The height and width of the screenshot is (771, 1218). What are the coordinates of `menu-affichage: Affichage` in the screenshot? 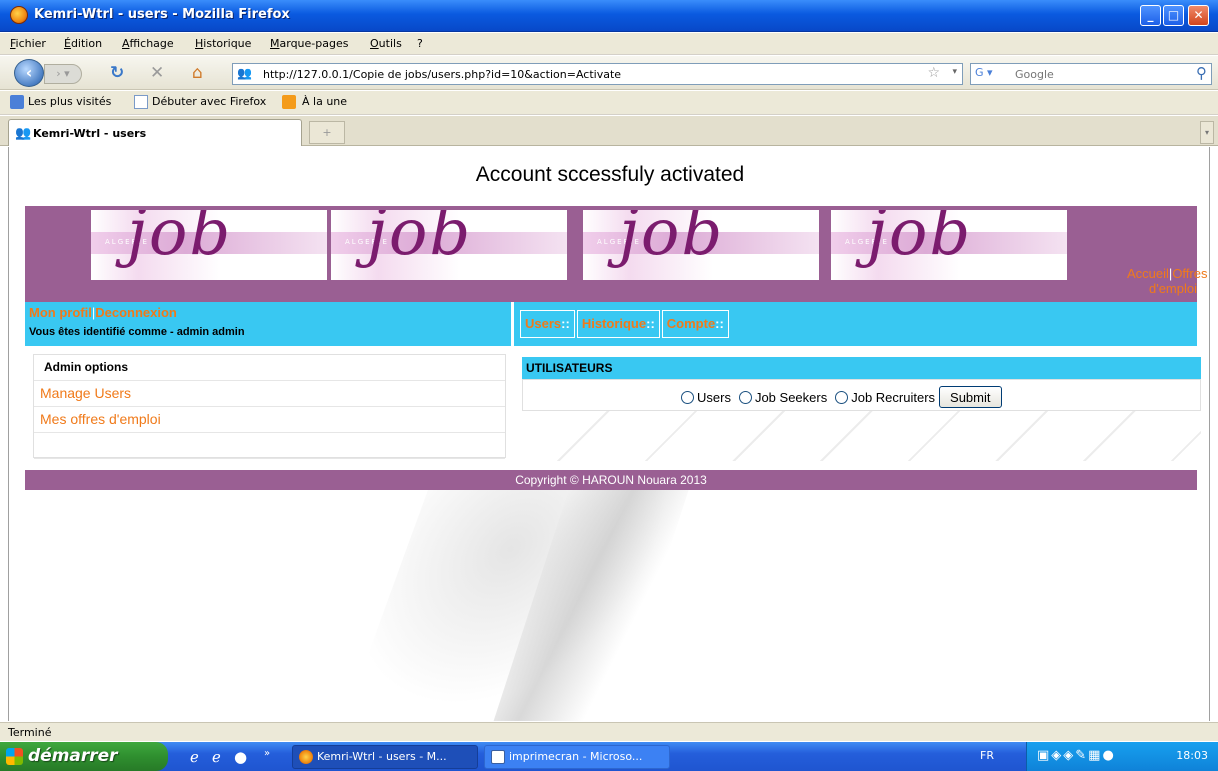 It's located at (148, 43).